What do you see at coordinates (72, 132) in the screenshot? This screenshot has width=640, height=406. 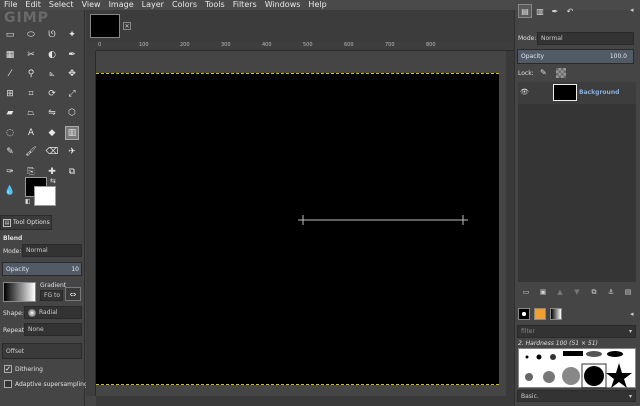 I see `blend-icon: ▥` at bounding box center [72, 132].